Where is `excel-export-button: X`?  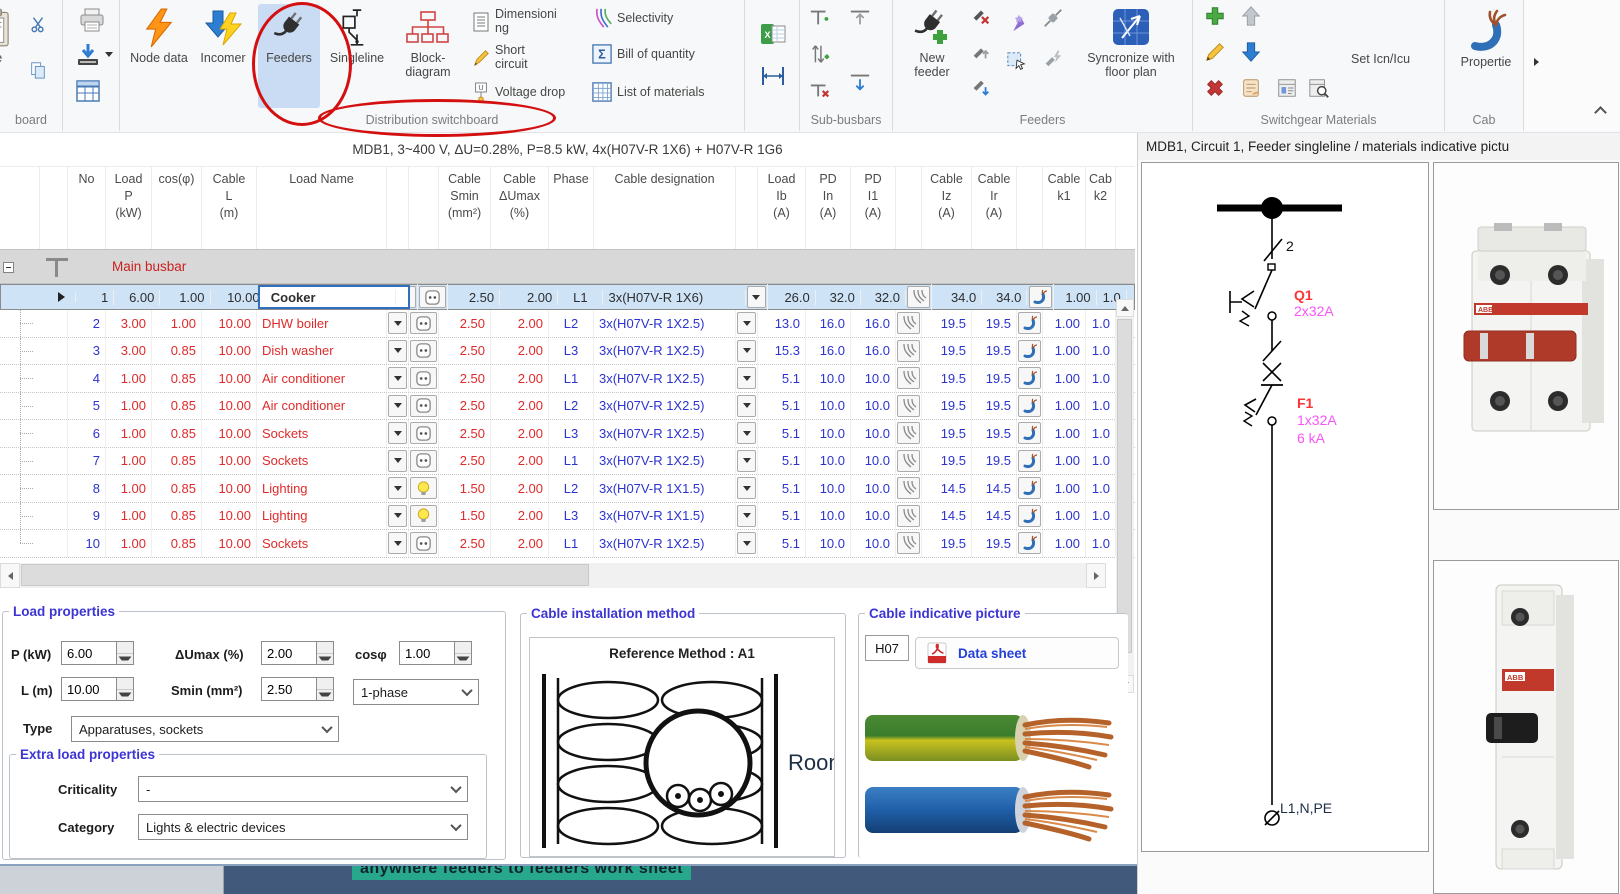 excel-export-button: X is located at coordinates (773, 34).